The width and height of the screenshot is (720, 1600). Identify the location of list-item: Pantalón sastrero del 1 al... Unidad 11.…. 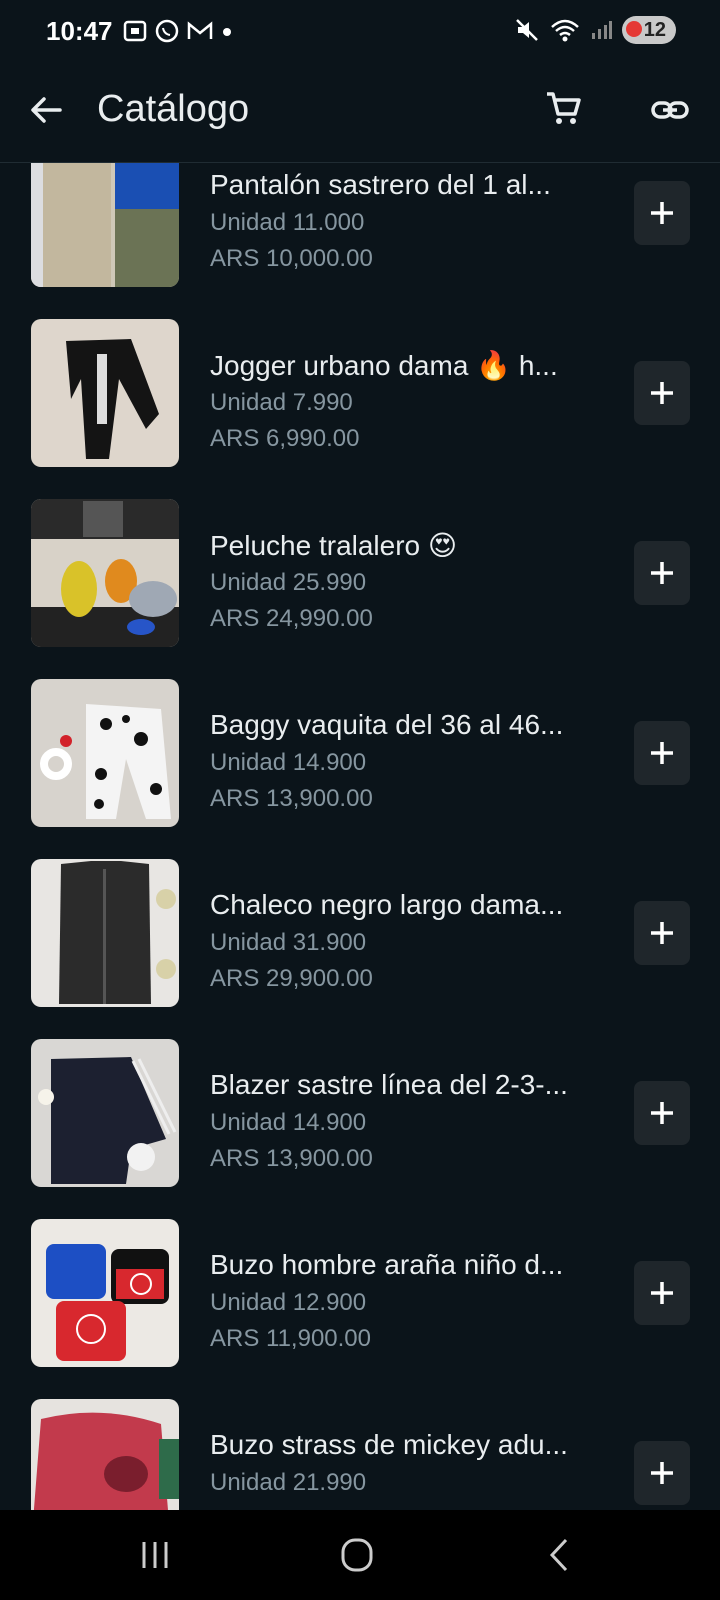
(360, 233).